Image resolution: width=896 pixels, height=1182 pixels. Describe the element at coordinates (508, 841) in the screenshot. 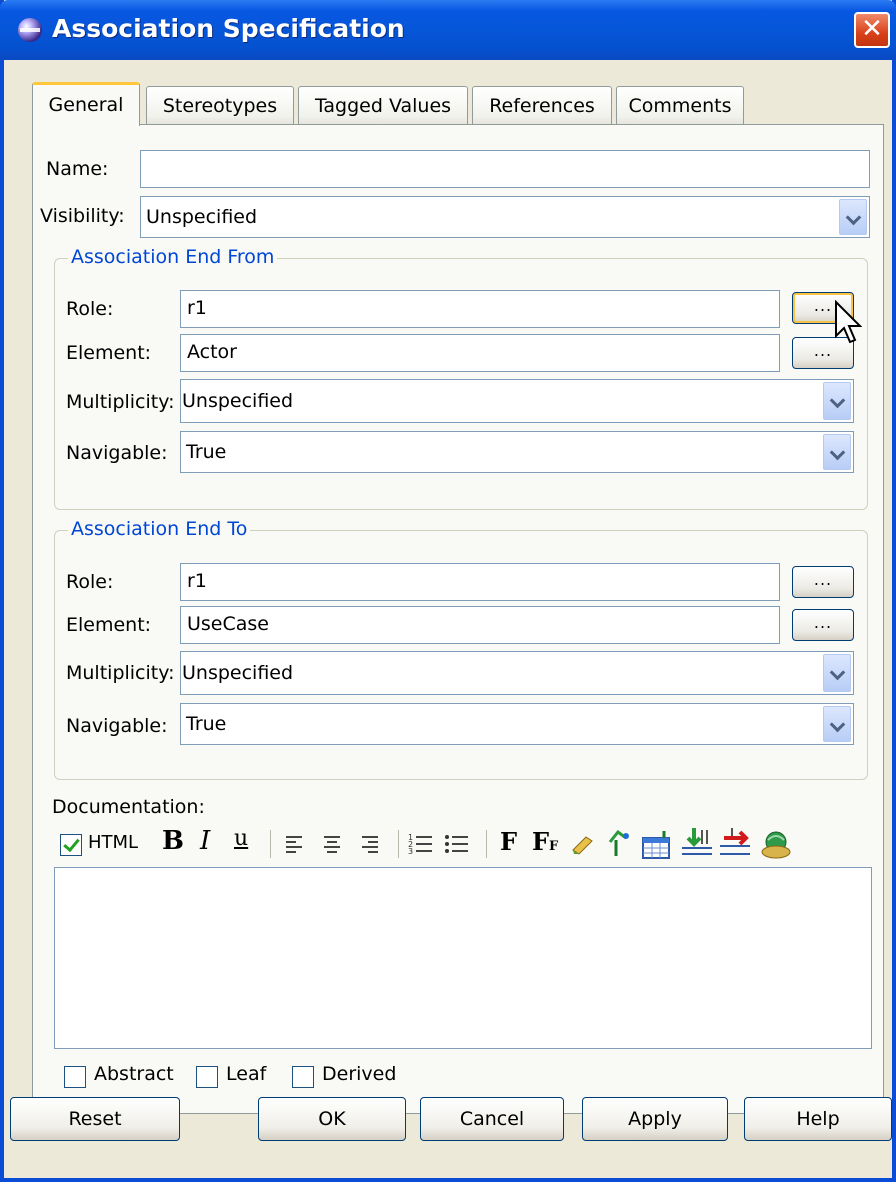

I see `font-button: F` at that location.